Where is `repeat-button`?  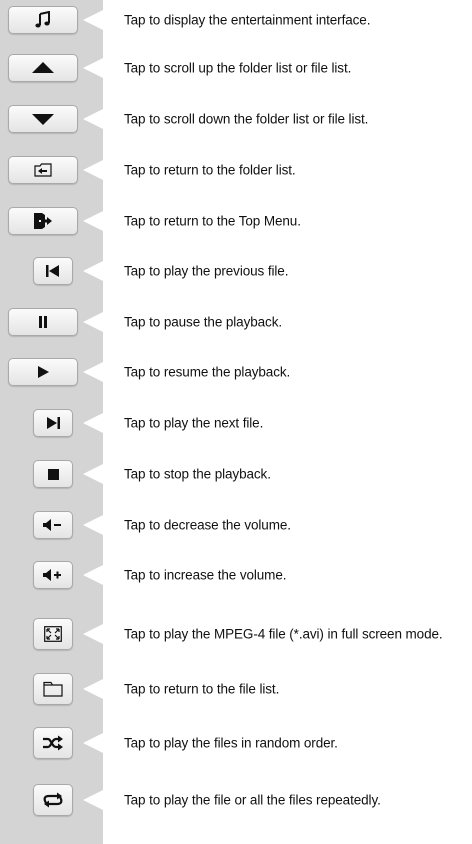 repeat-button is located at coordinates (53, 800).